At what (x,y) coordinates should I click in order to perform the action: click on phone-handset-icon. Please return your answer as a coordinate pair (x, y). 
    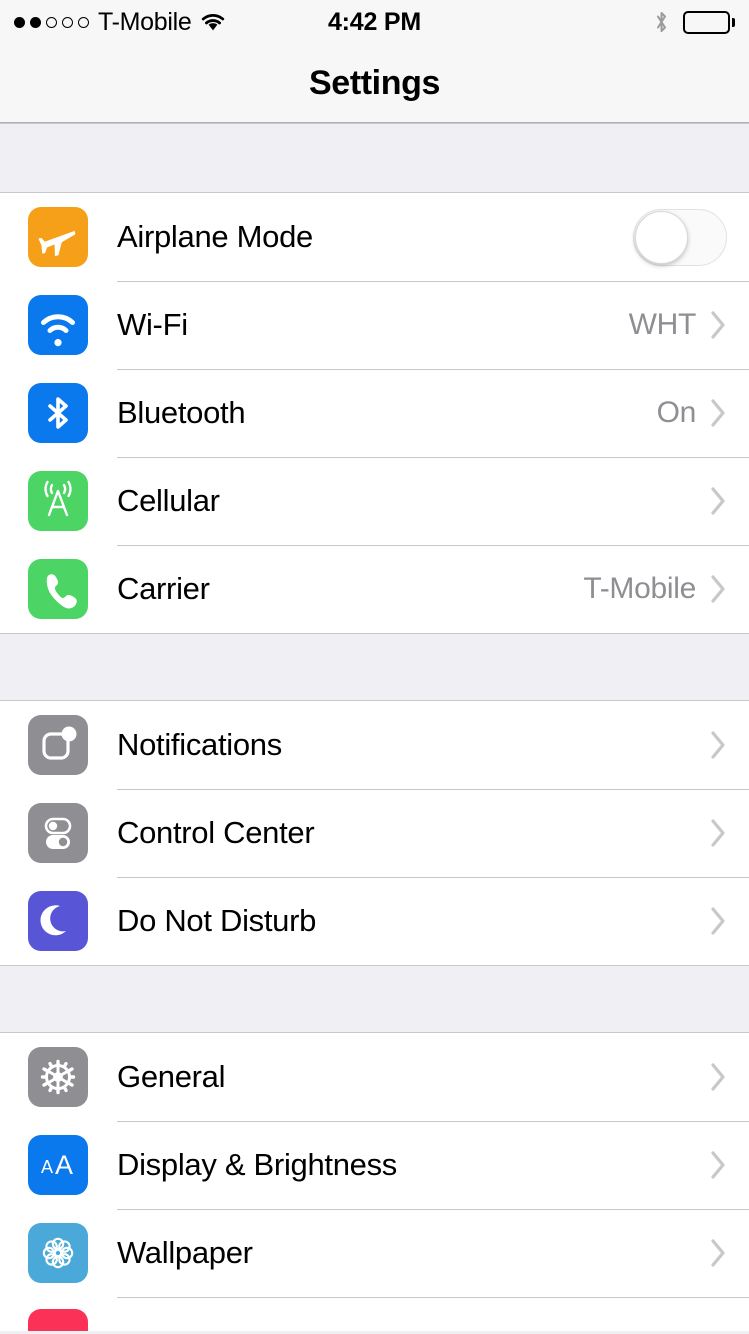
    Looking at the image, I should click on (58, 589).